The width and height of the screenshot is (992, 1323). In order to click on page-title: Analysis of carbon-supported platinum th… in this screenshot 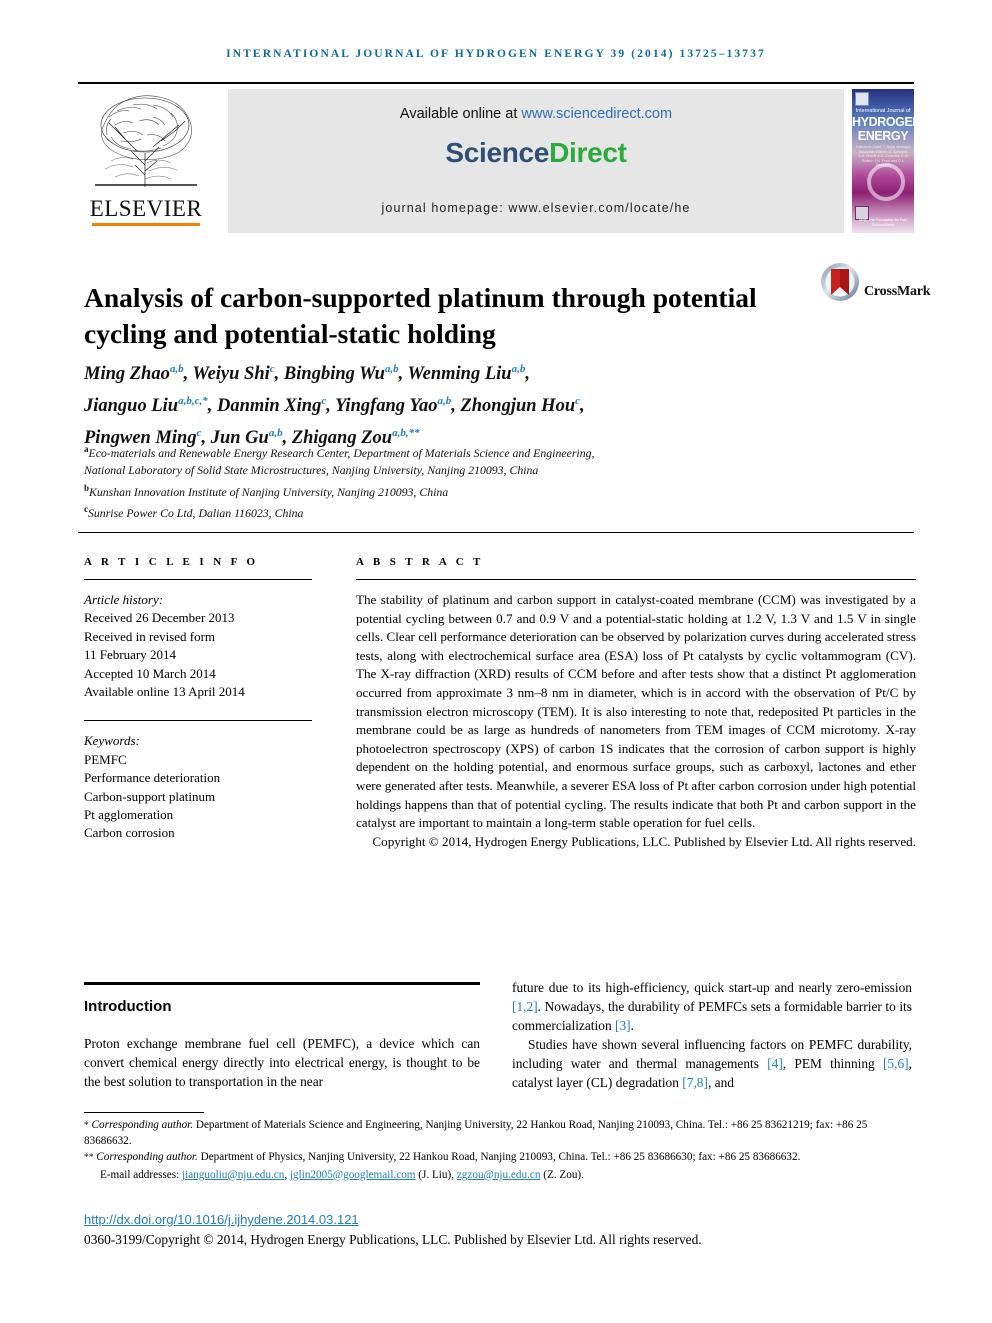, I will do `click(420, 316)`.